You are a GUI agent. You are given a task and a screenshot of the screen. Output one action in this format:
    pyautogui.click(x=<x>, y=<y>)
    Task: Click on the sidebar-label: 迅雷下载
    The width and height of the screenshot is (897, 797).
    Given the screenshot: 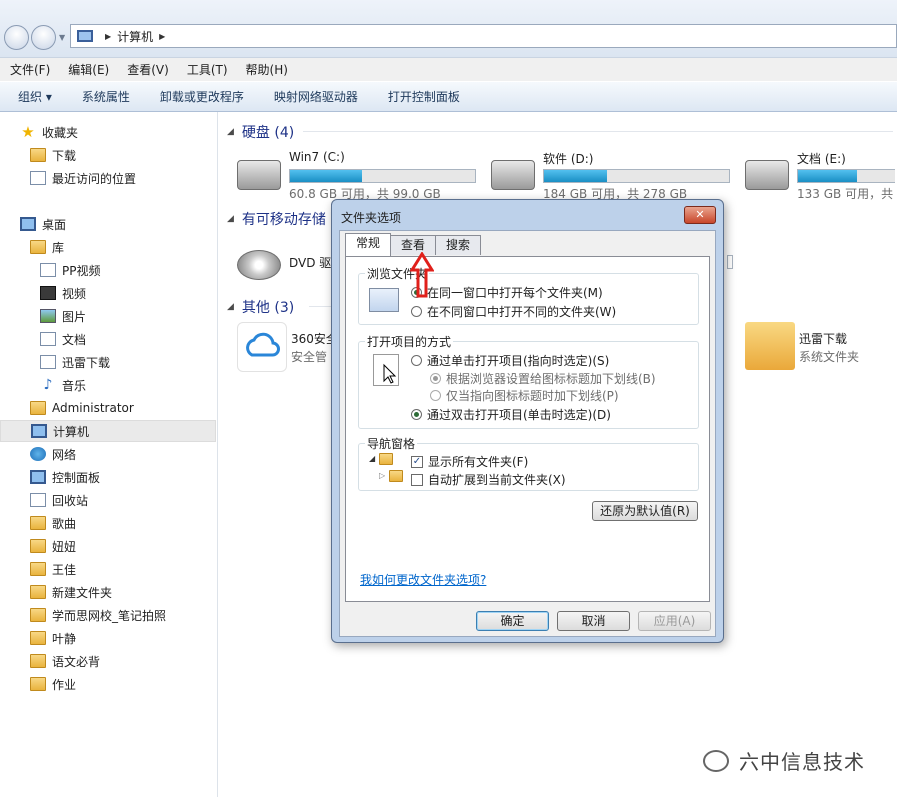 What is the action you would take?
    pyautogui.click(x=86, y=362)
    